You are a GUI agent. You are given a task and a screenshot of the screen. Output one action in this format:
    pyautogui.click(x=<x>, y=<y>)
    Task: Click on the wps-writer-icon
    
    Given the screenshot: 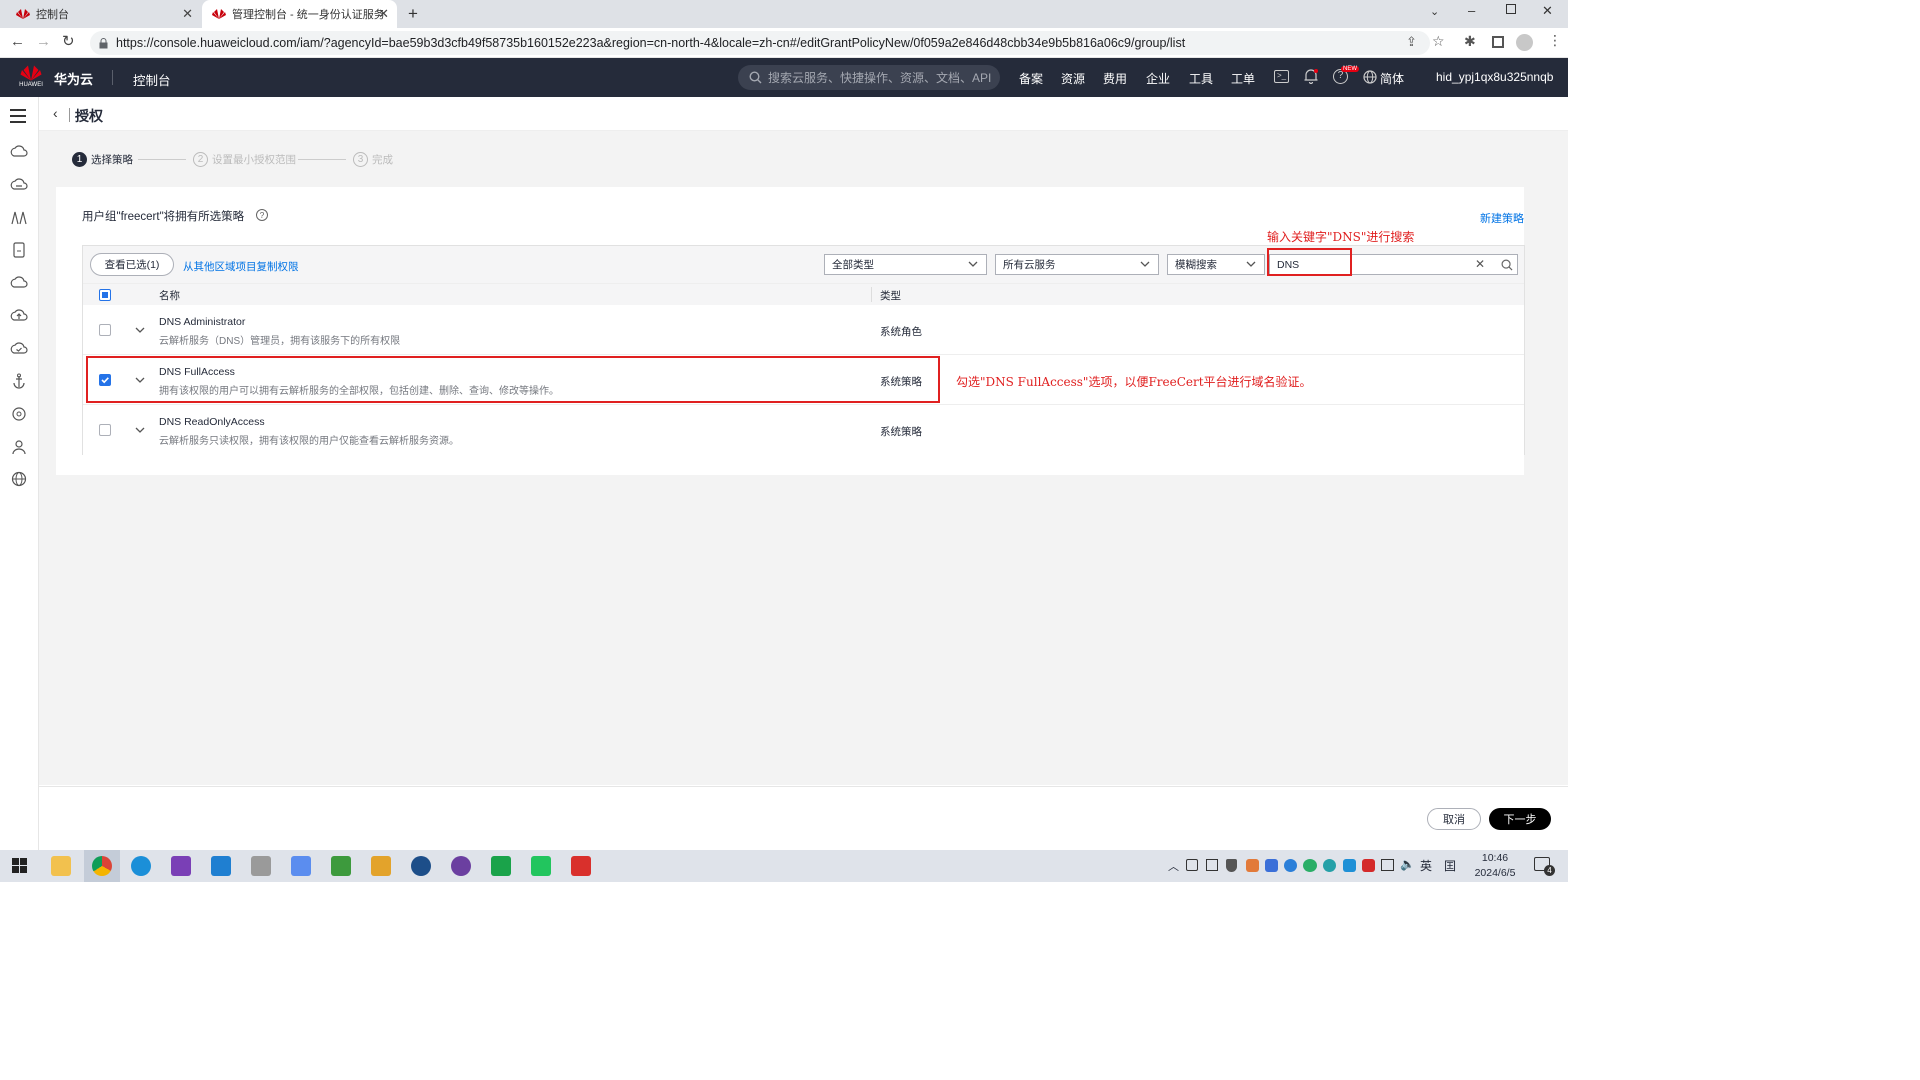 What is the action you would take?
    pyautogui.click(x=421, y=866)
    